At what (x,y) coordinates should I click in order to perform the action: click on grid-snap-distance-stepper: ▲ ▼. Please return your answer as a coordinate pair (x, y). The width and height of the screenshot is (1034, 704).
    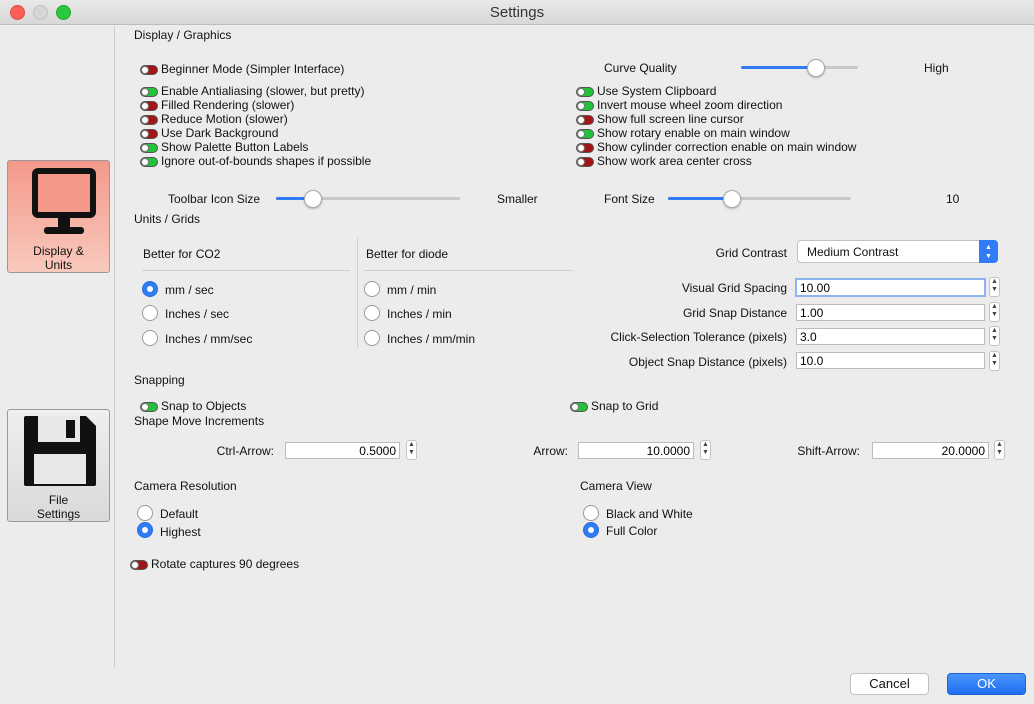
    Looking at the image, I should click on (994, 312).